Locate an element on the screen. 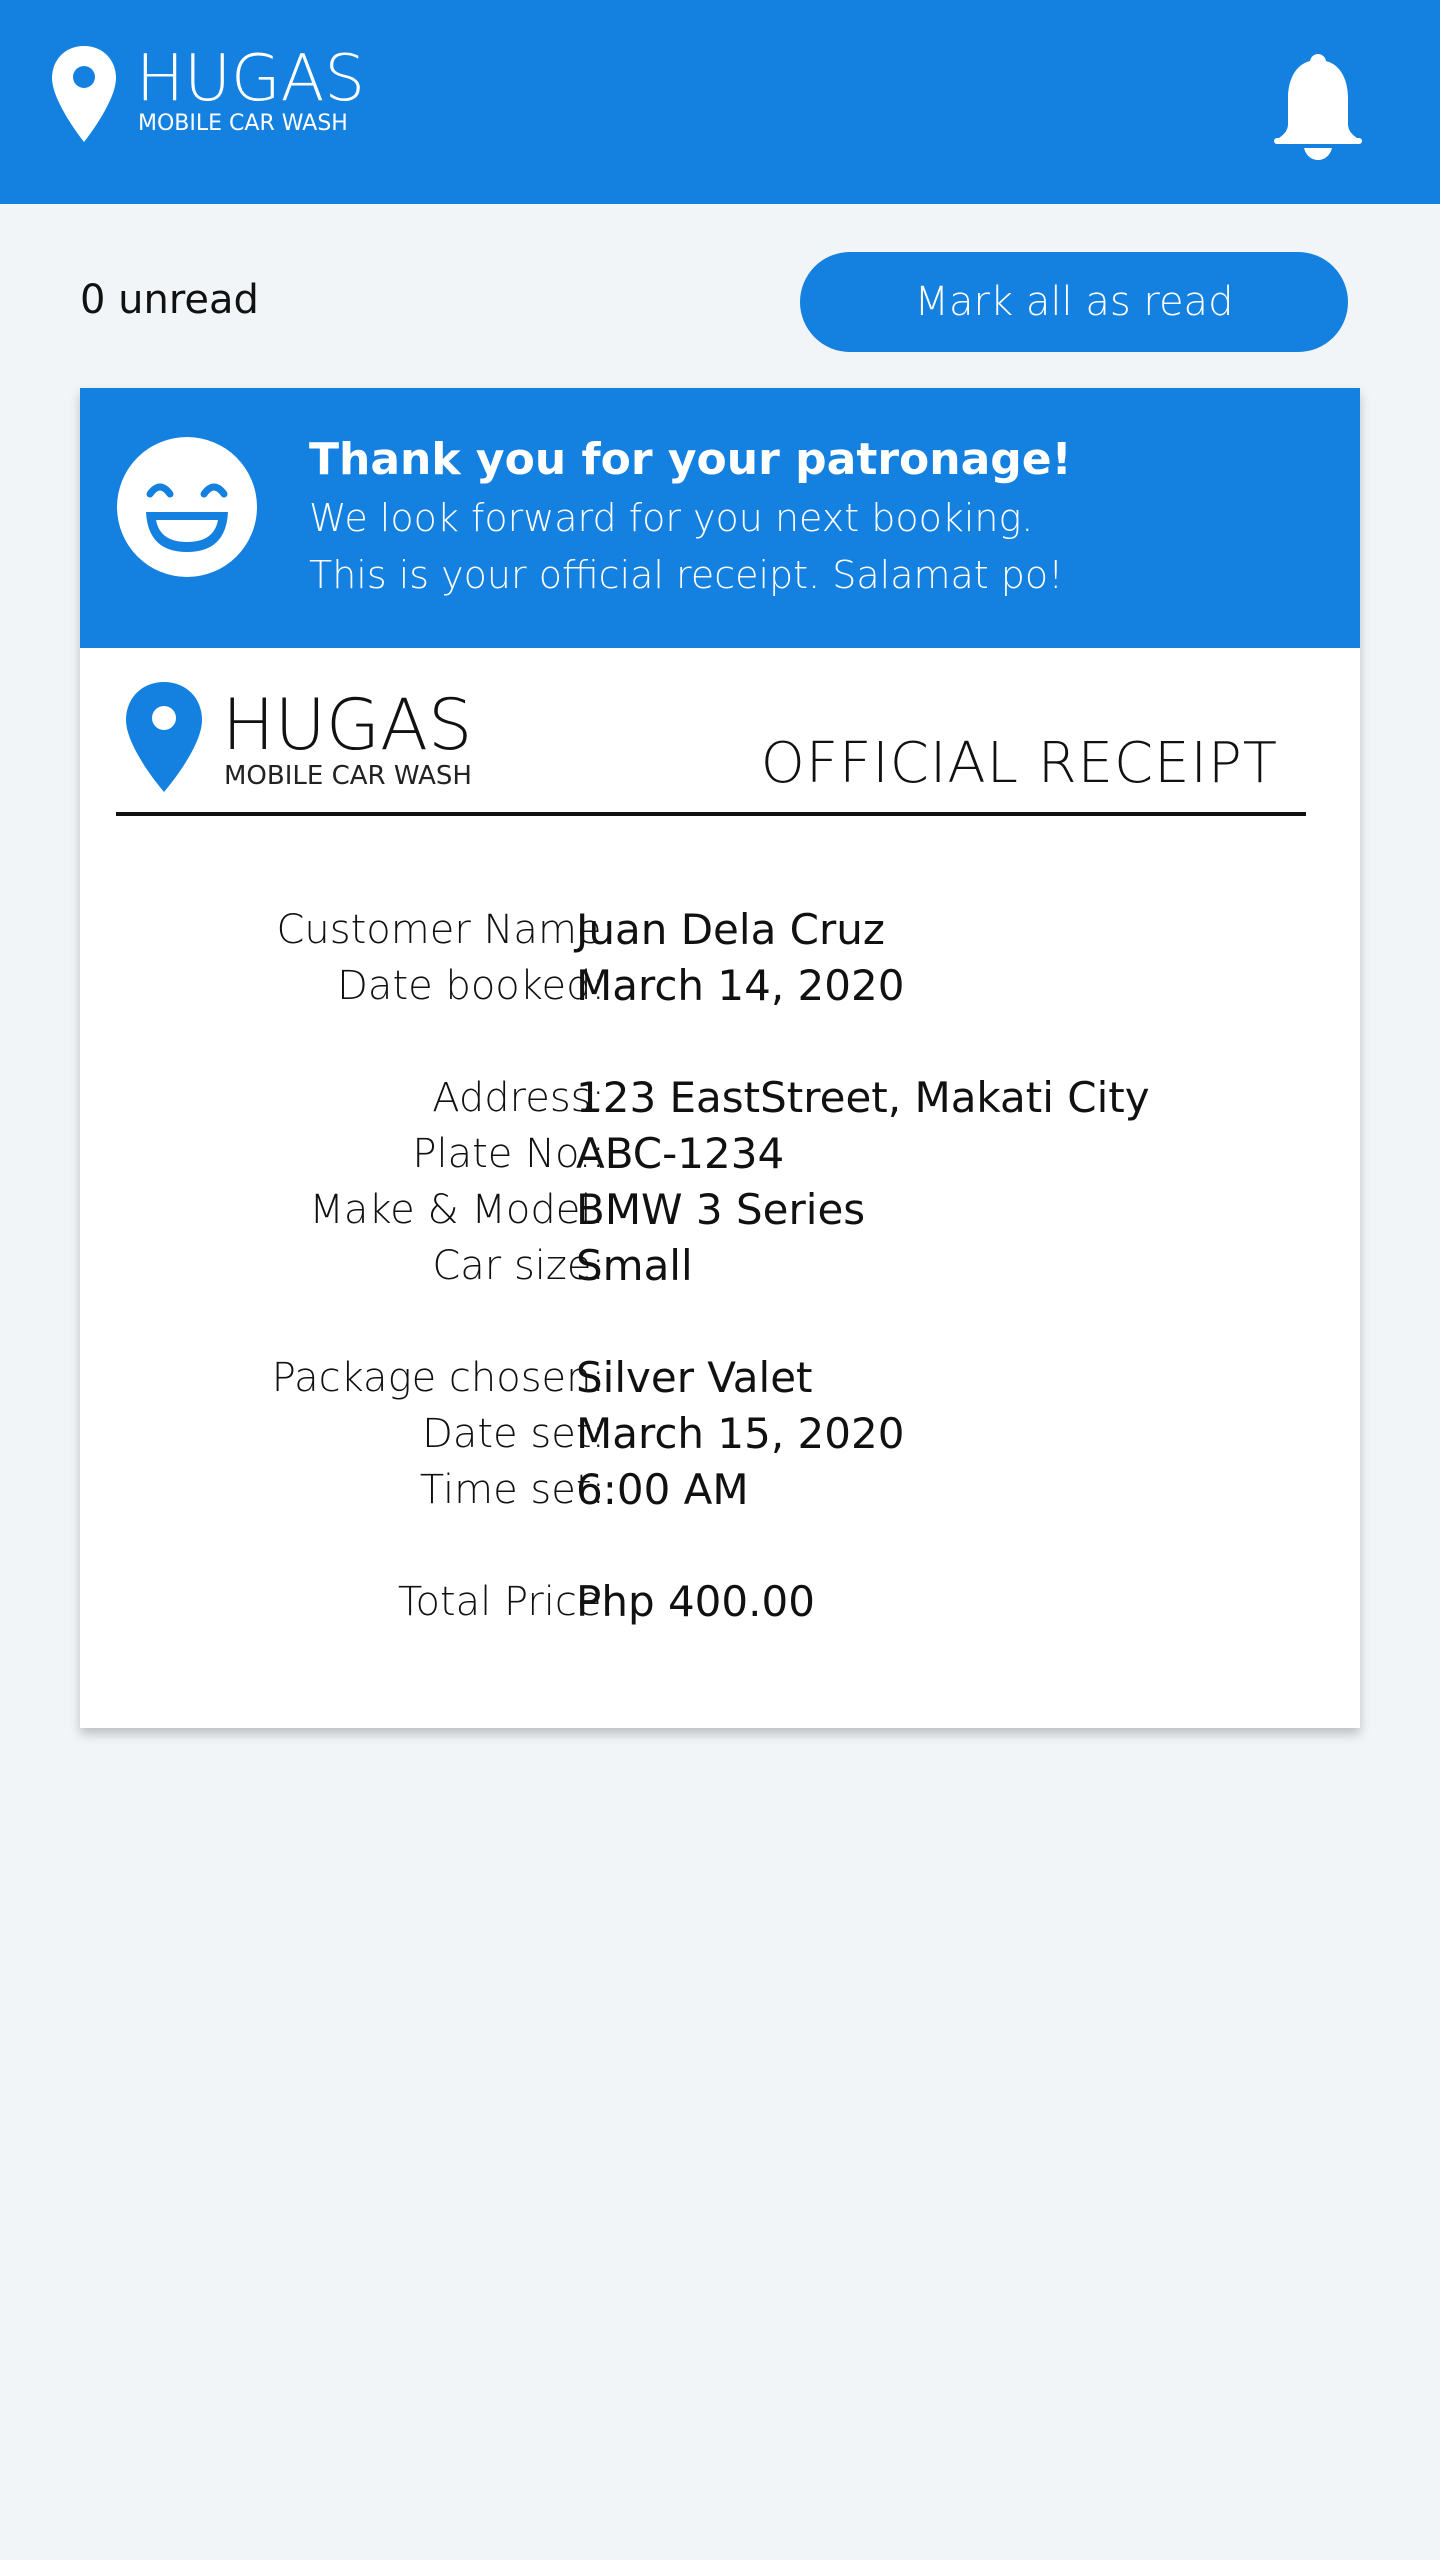 Image resolution: width=1440 pixels, height=2560 pixels. receipt-row: Make & Model: BMW 3 Series is located at coordinates (720, 1210).